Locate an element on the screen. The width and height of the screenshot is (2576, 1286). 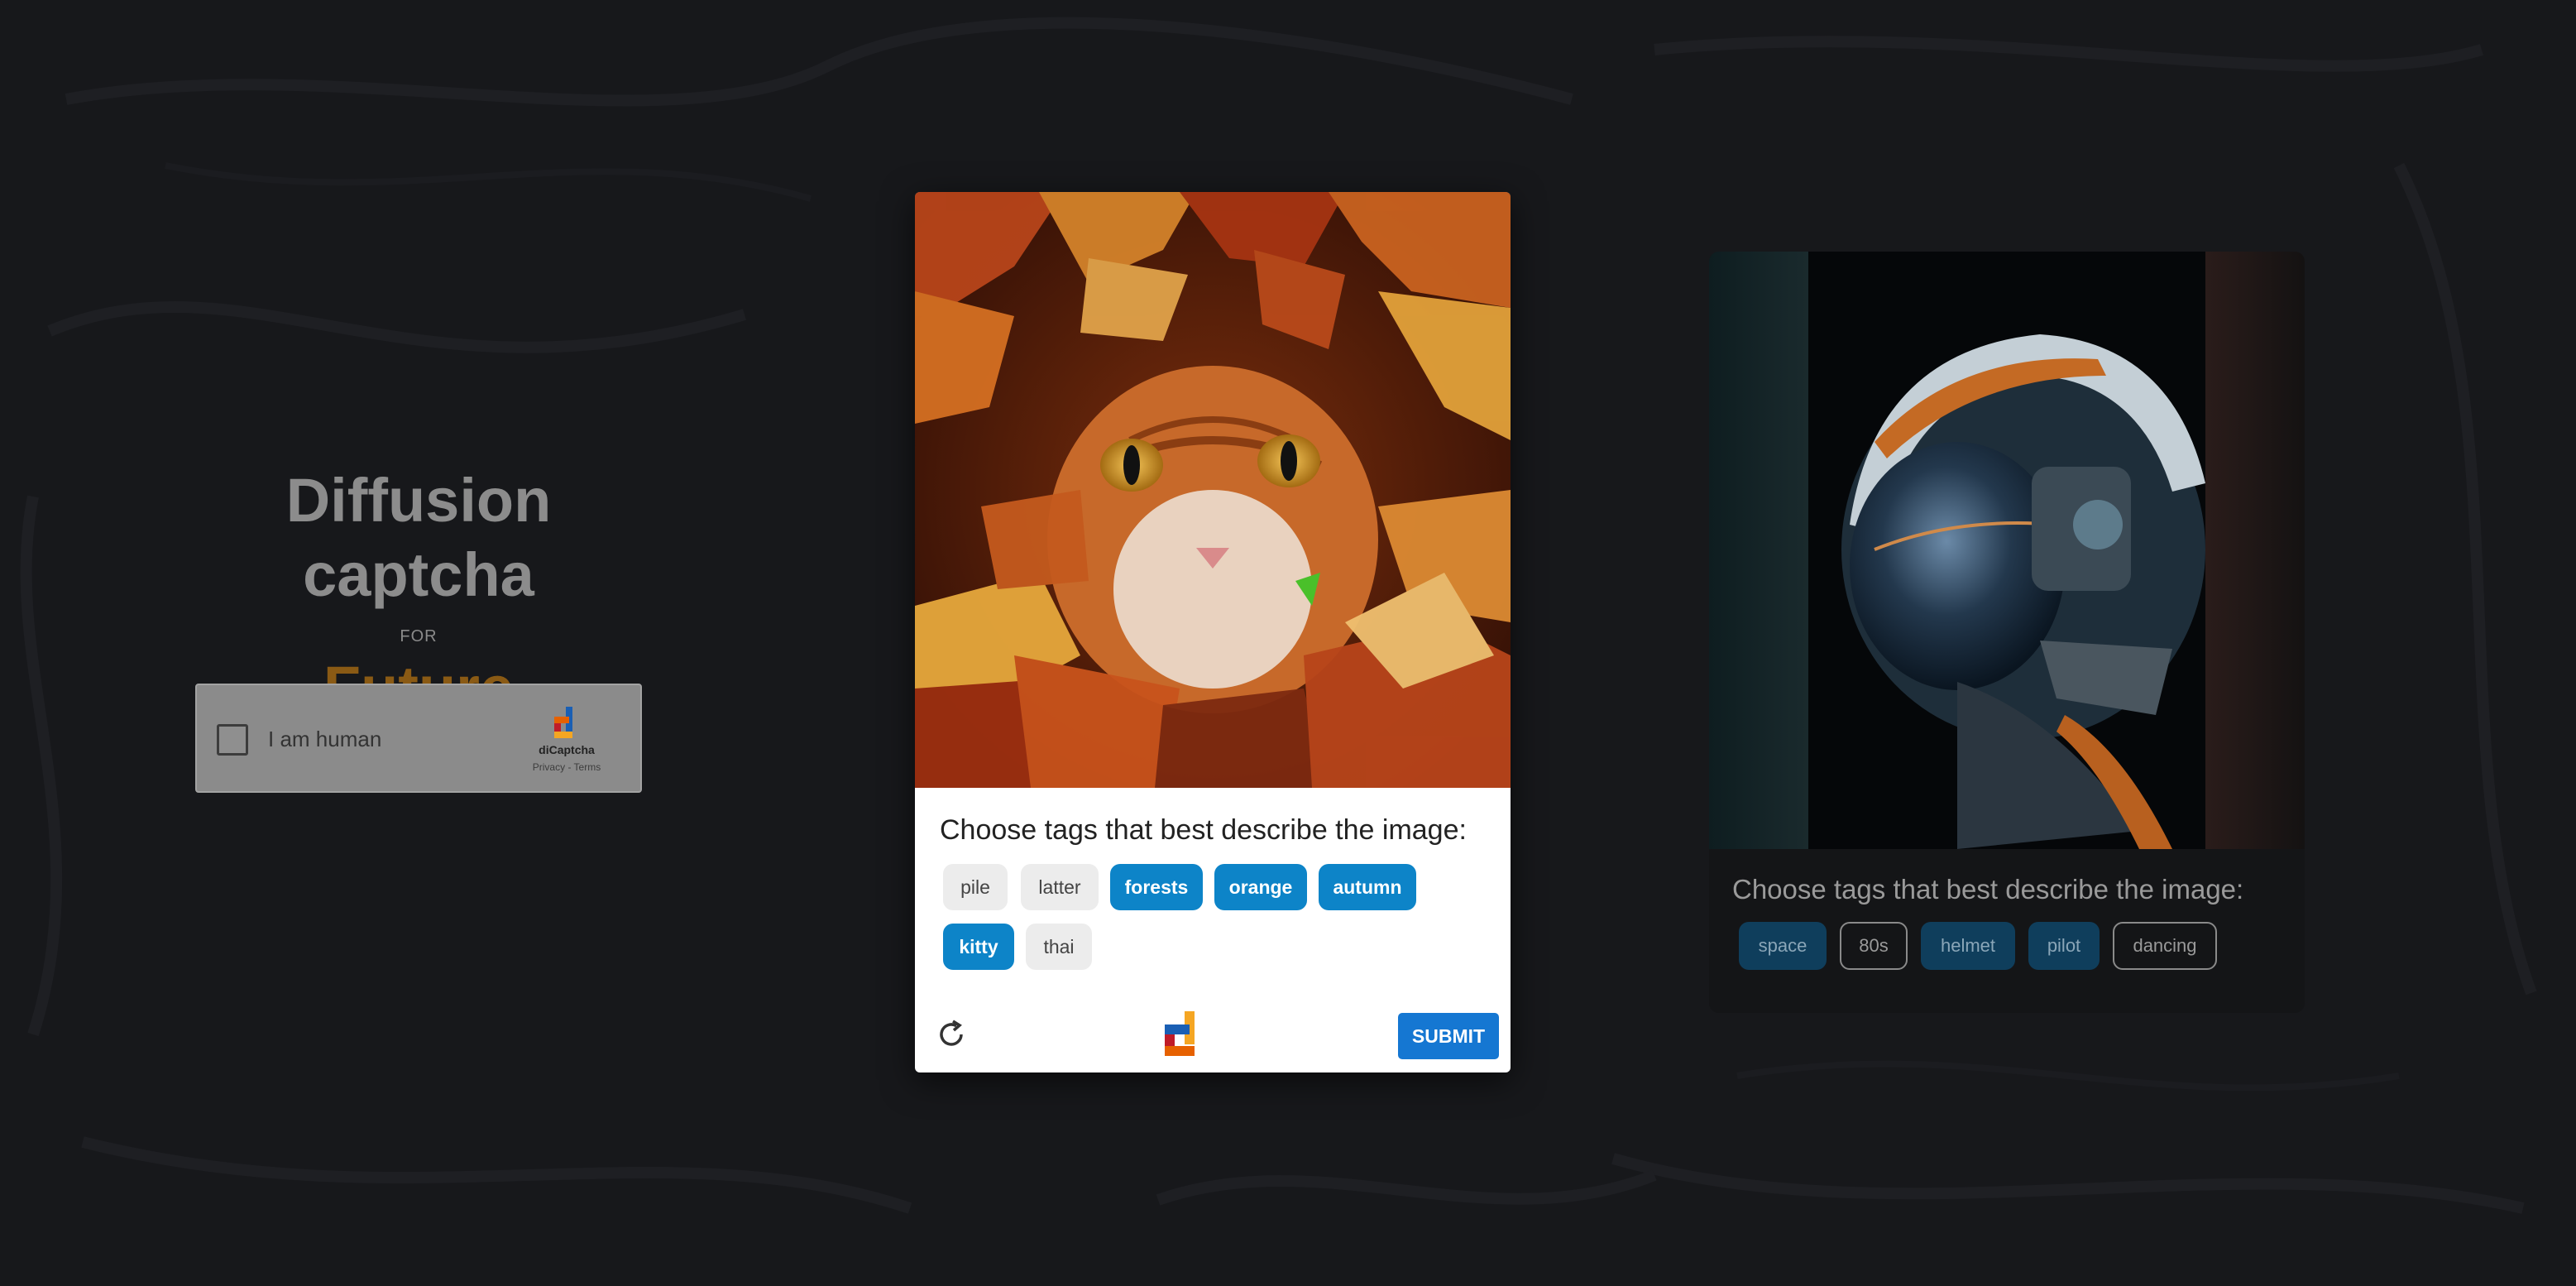
tag-chip-thai: thai is located at coordinates (1059, 947).